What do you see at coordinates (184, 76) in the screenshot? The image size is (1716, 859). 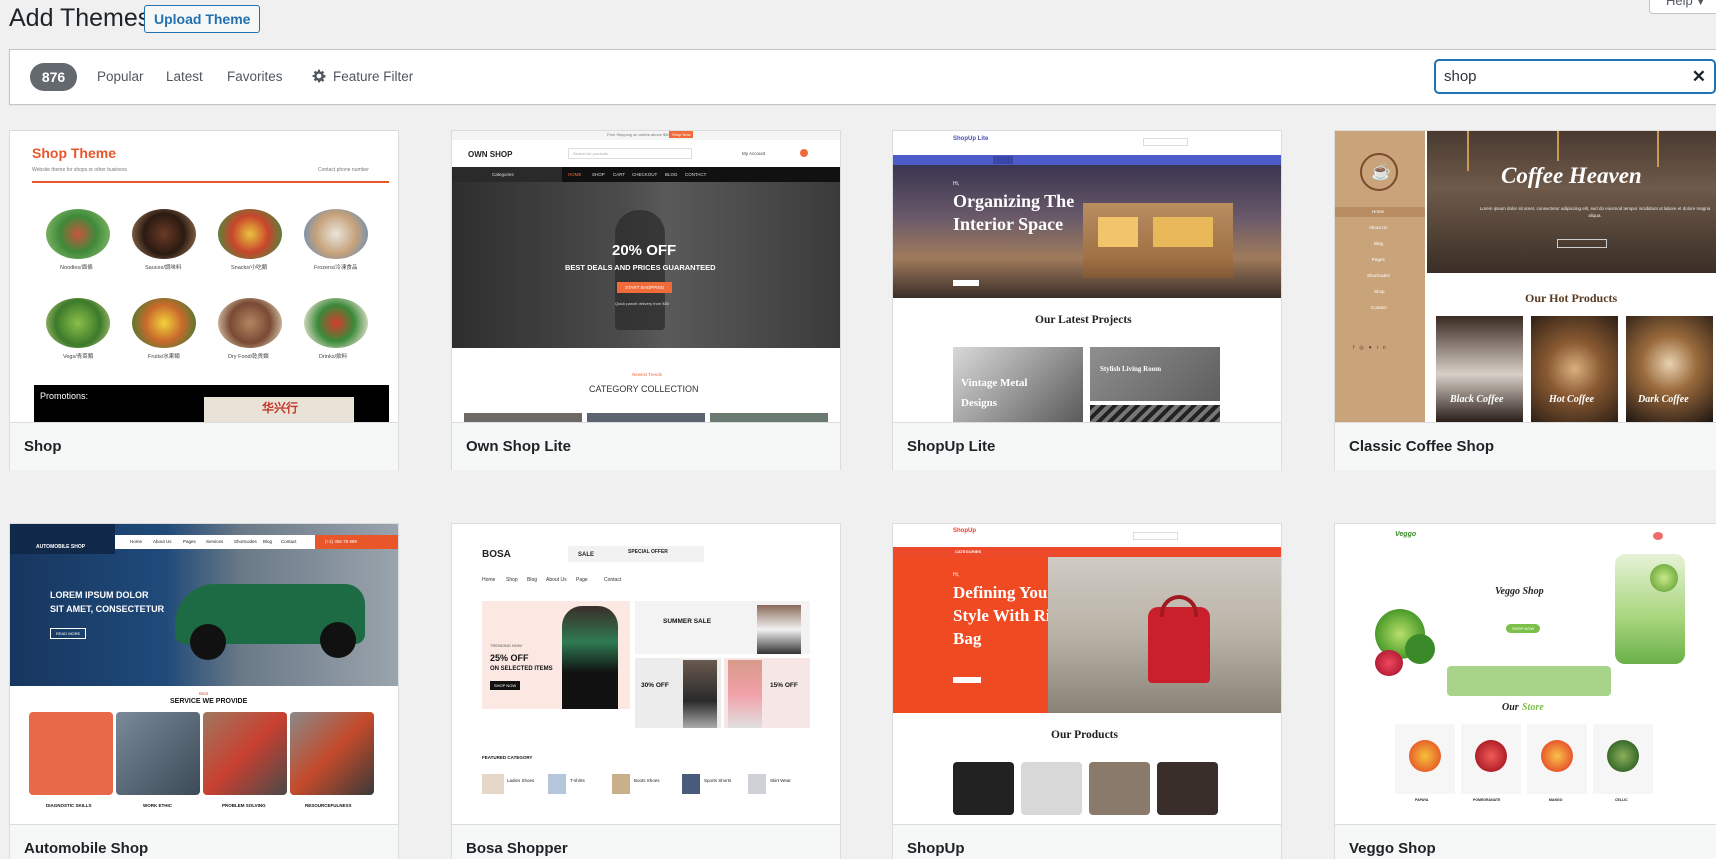 I see `filter-latest-link: Latest` at bounding box center [184, 76].